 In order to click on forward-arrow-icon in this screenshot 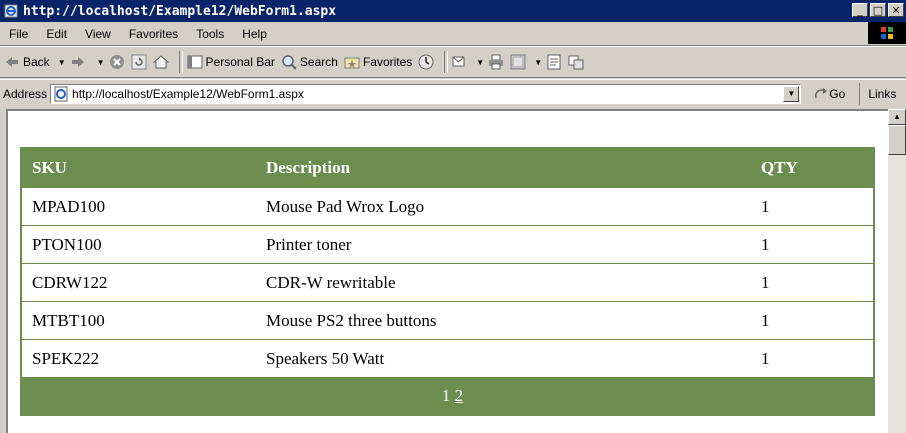, I will do `click(78, 62)`.